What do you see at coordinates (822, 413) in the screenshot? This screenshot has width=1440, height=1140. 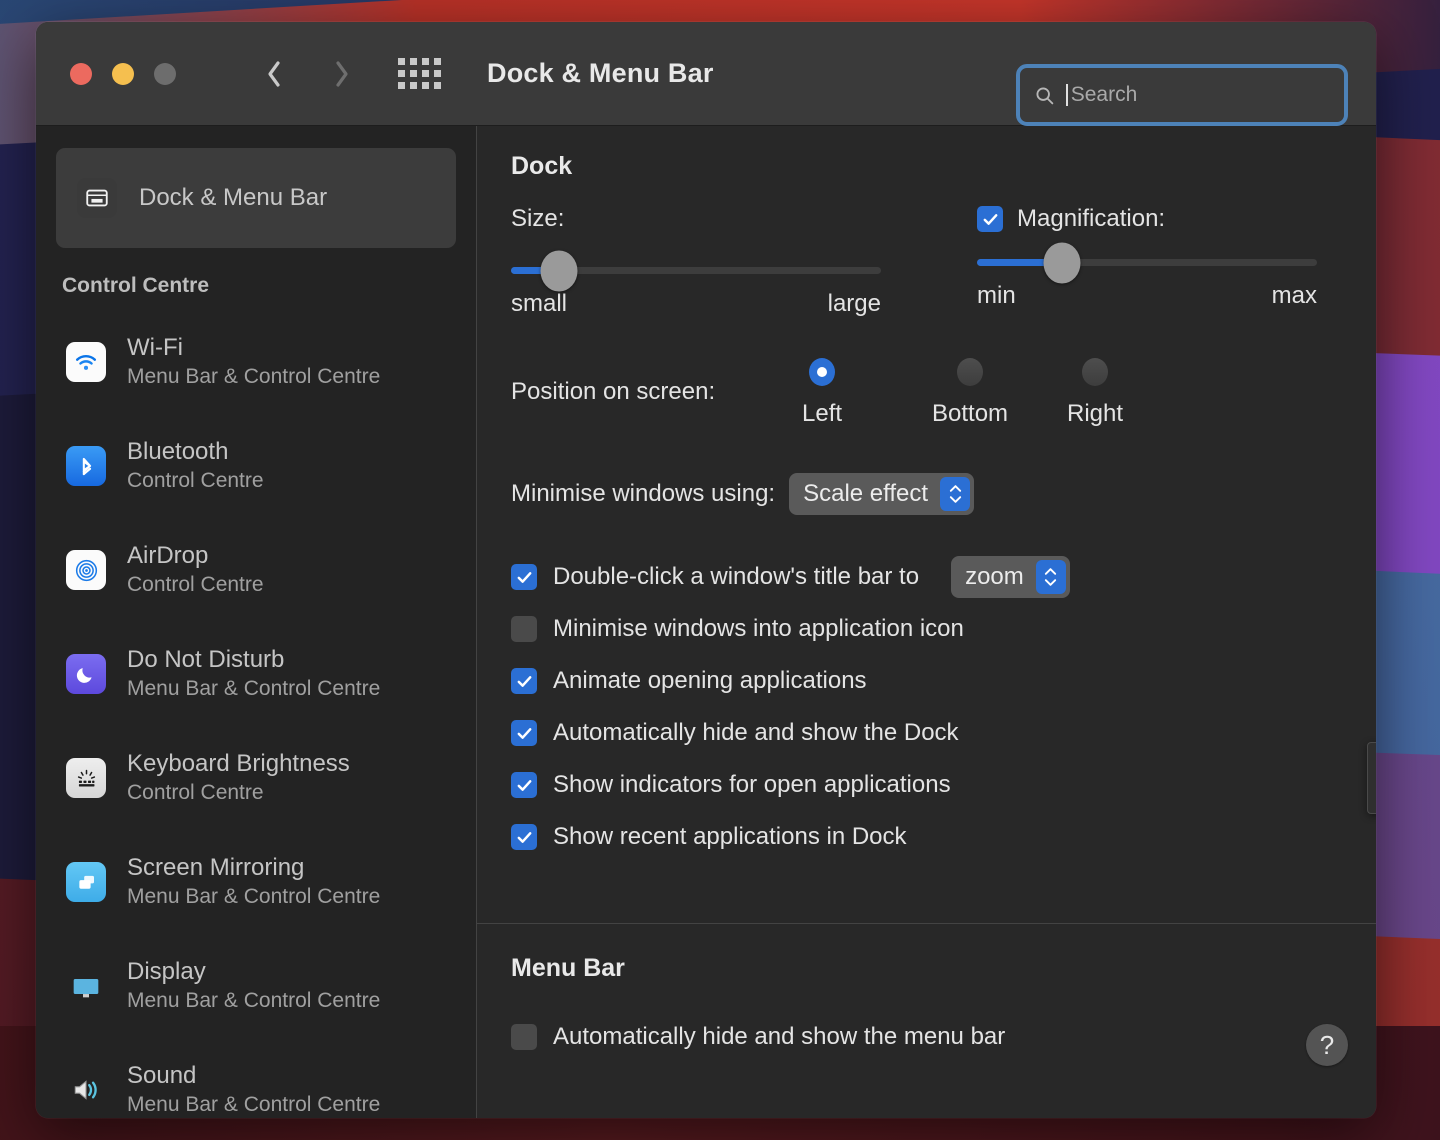 I see `position-option-label: Left` at bounding box center [822, 413].